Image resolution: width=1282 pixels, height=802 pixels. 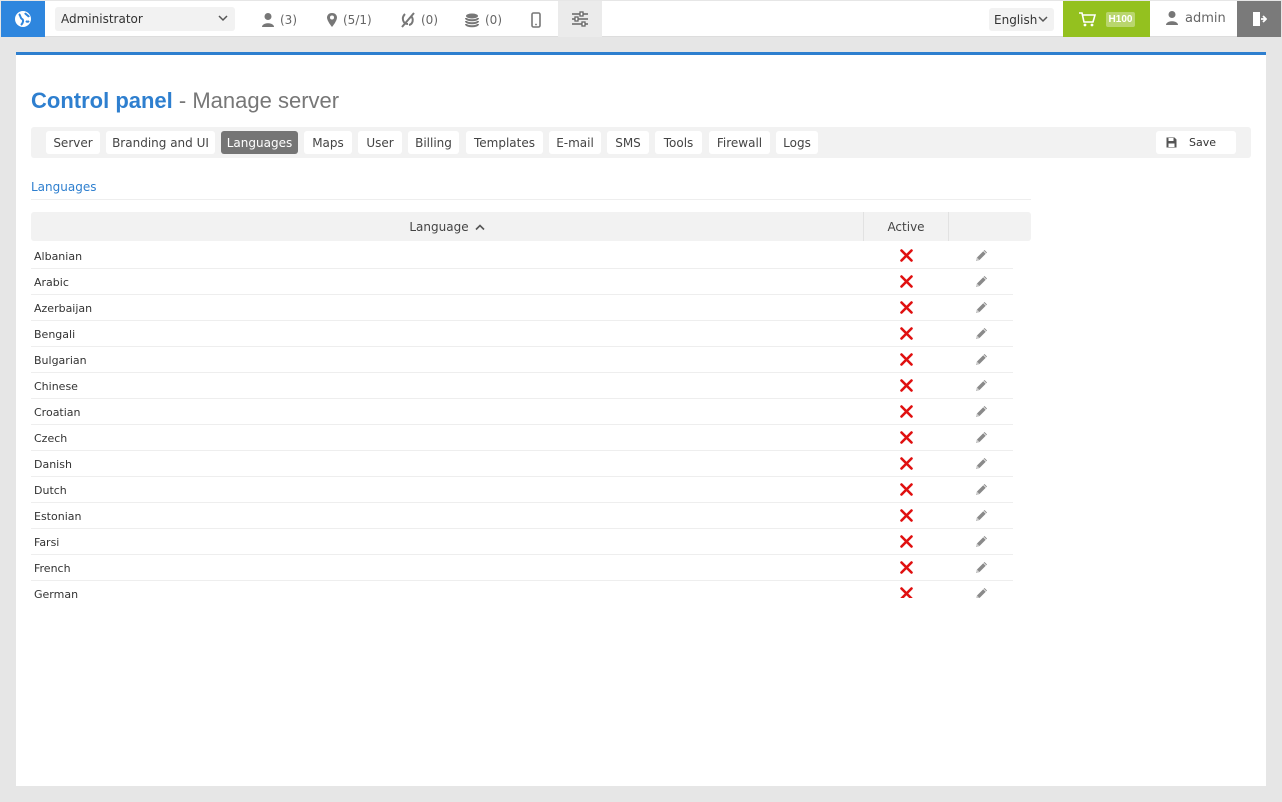 What do you see at coordinates (522, 589) in the screenshot?
I see `table-row: German` at bounding box center [522, 589].